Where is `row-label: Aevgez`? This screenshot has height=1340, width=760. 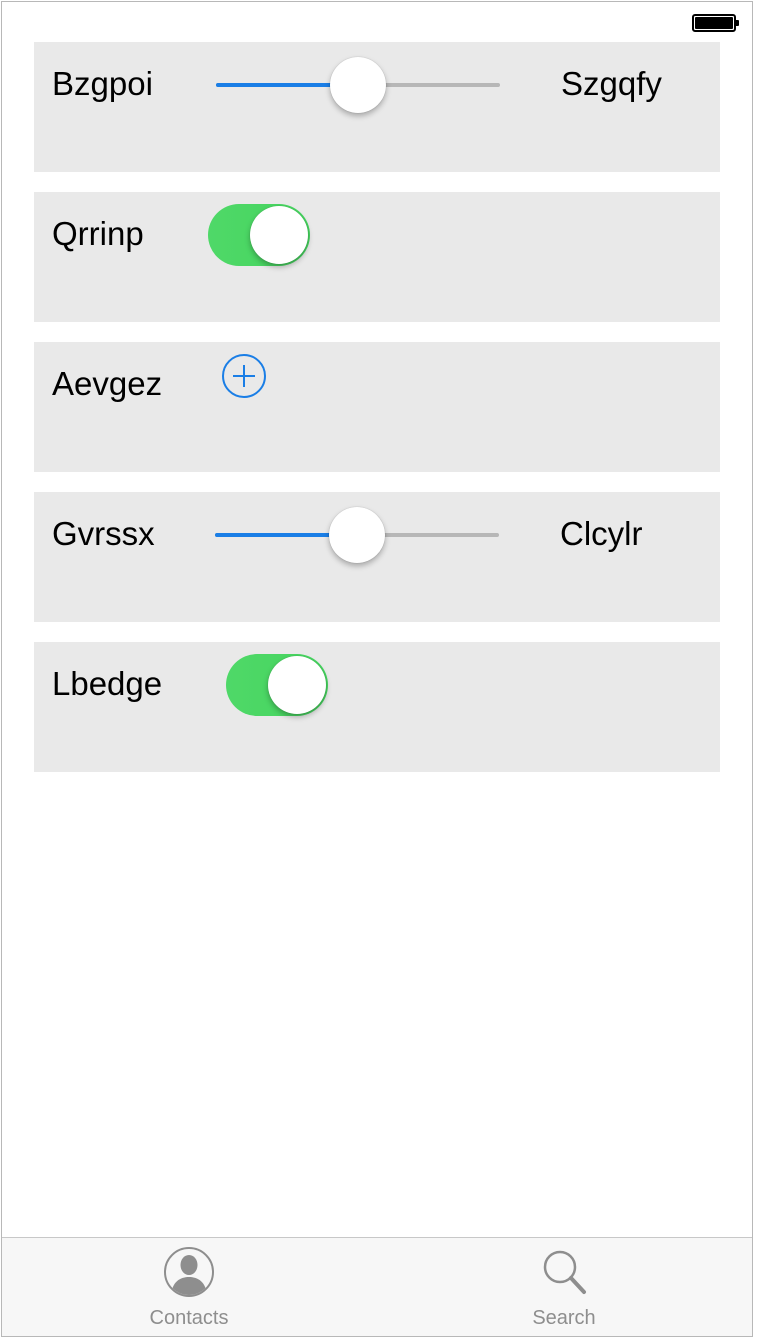 row-label: Aevgez is located at coordinates (107, 383).